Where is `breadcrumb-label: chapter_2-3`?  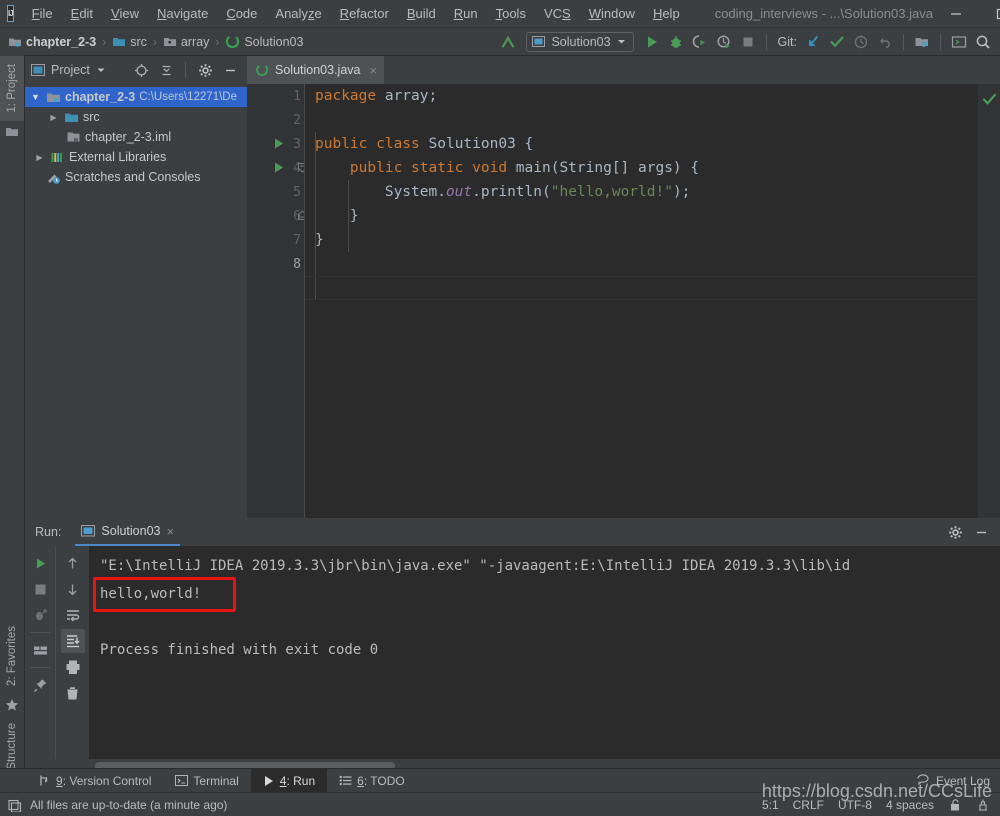 breadcrumb-label: chapter_2-3 is located at coordinates (61, 41).